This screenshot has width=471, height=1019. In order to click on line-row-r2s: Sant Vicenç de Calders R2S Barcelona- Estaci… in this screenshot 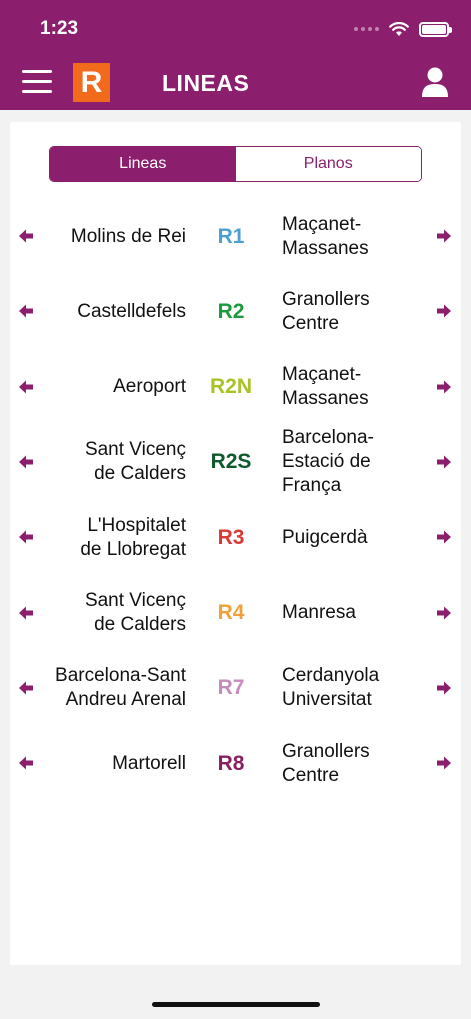, I will do `click(235, 462)`.